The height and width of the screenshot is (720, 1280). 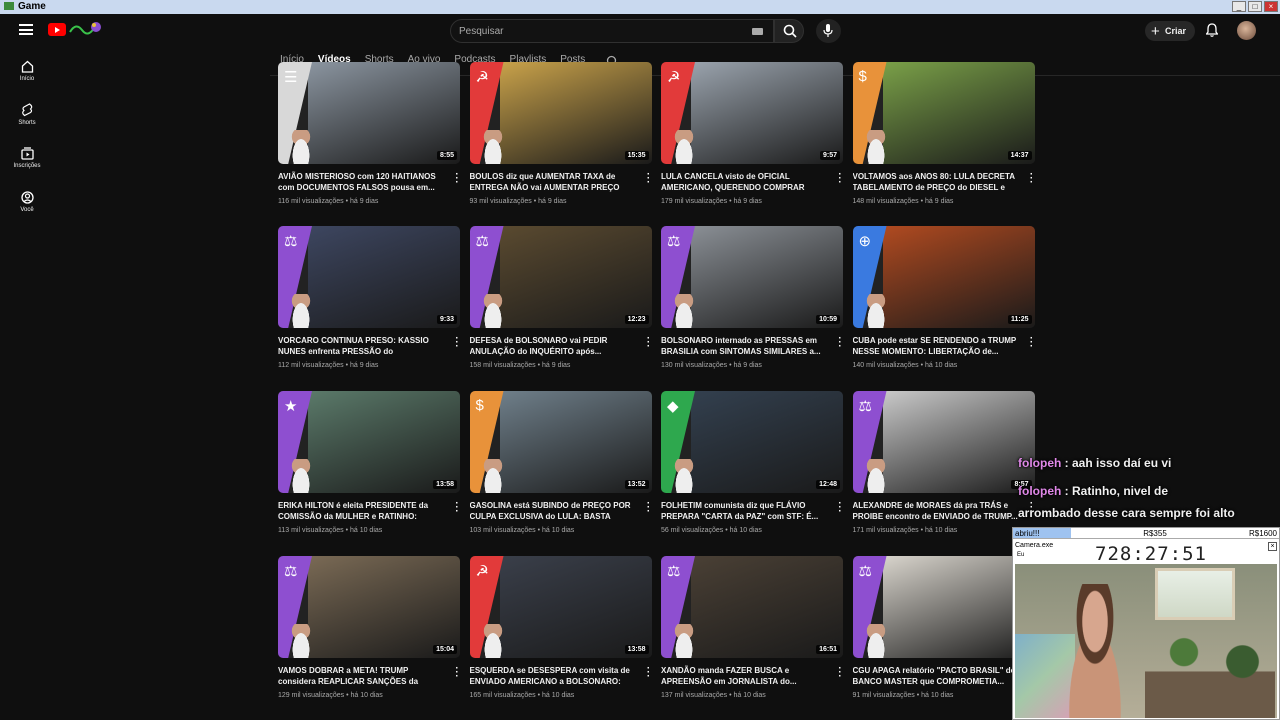 I want to click on video-thumbnail: ⚖, so click(x=943, y=607).